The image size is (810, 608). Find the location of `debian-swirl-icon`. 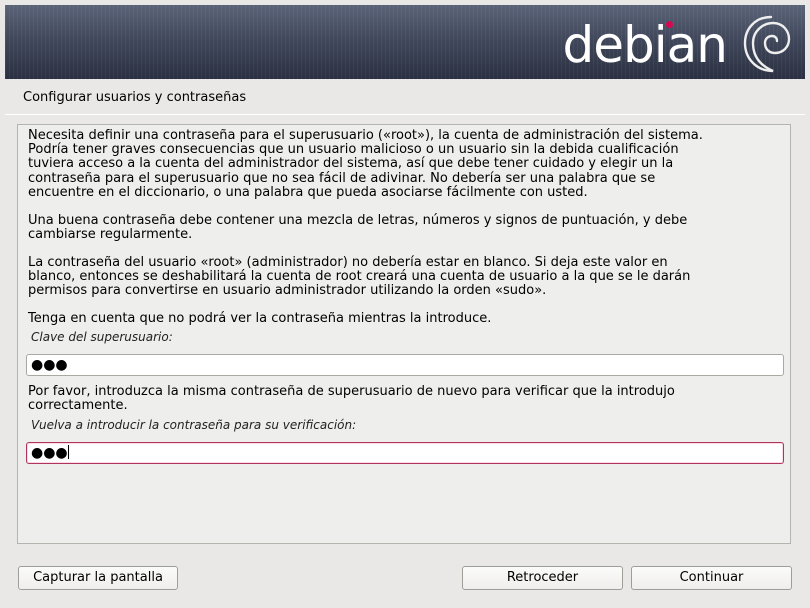

debian-swirl-icon is located at coordinates (767, 44).